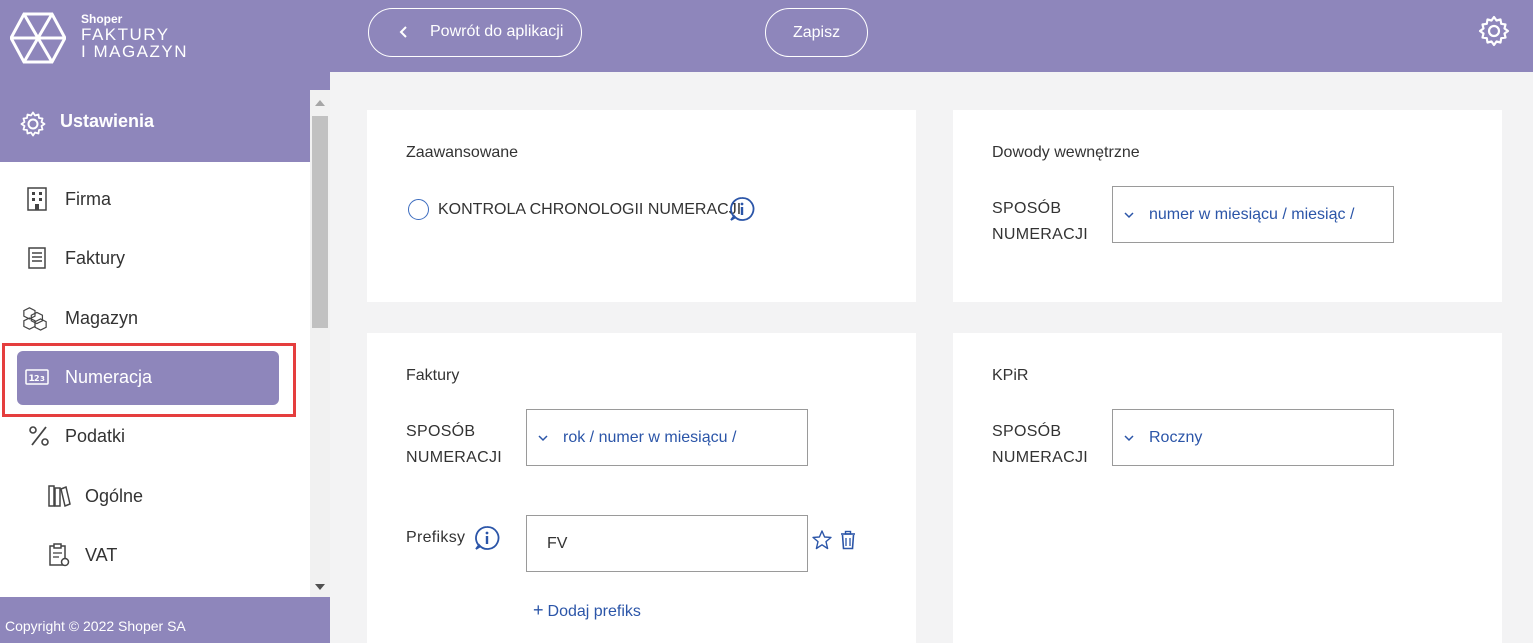  Describe the element at coordinates (95, 258) in the screenshot. I see `sidebar-item-label: Faktury` at that location.